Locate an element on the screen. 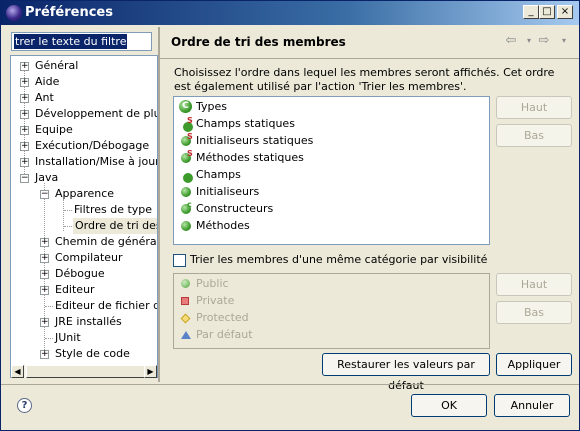 The width and height of the screenshot is (580, 431). default-icon is located at coordinates (186, 335).